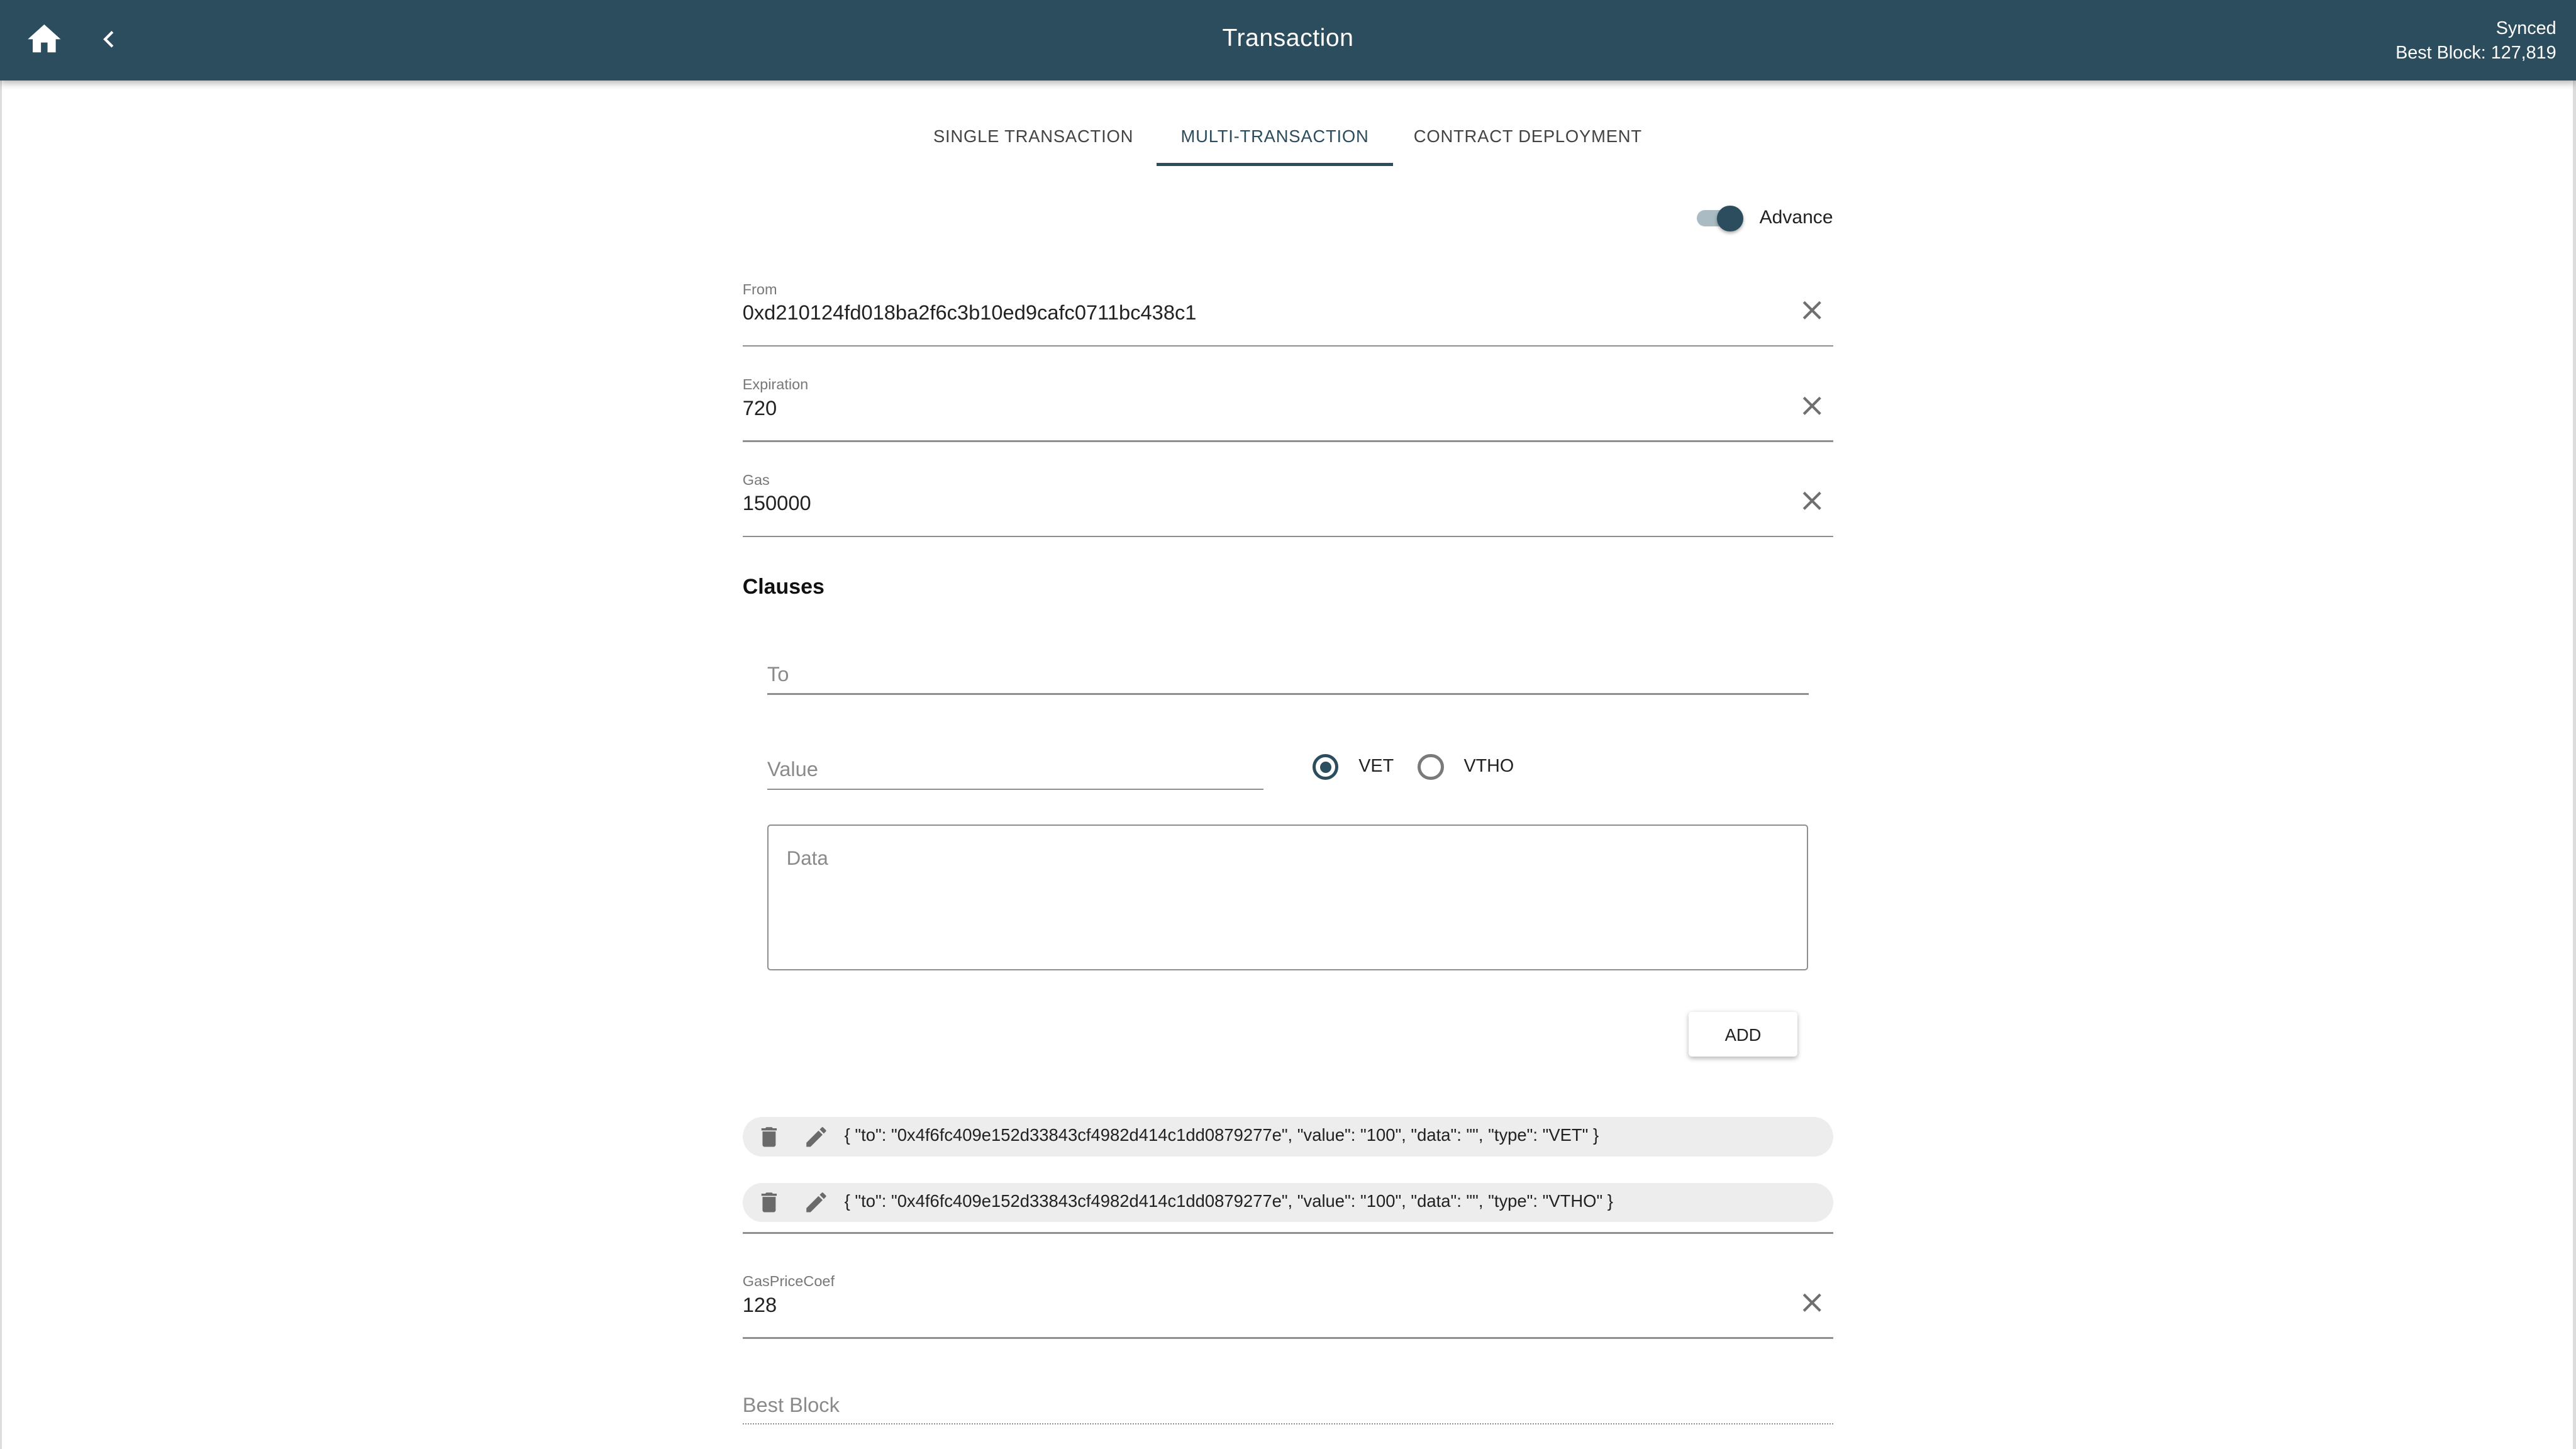 The image size is (2576, 1449). I want to click on best-block-input: Best Block, so click(1288, 1406).